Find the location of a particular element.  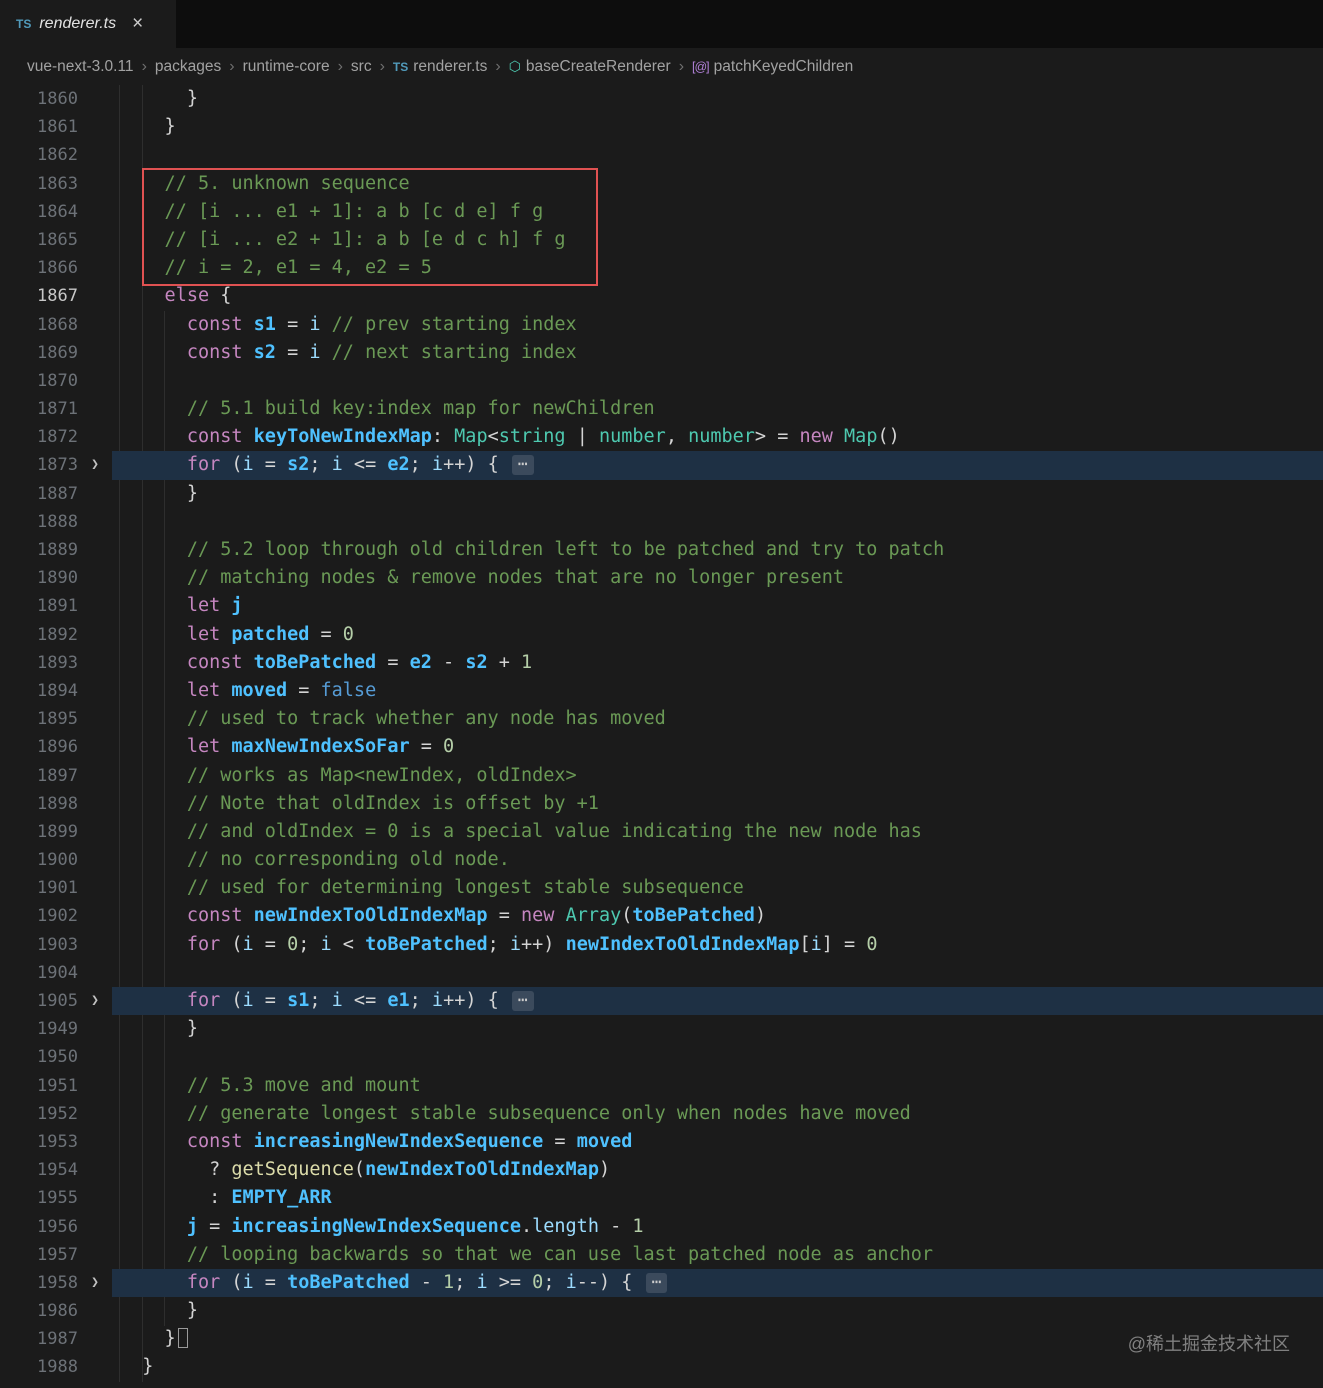

code-content: // no corresponding old node. is located at coordinates (717, 860).